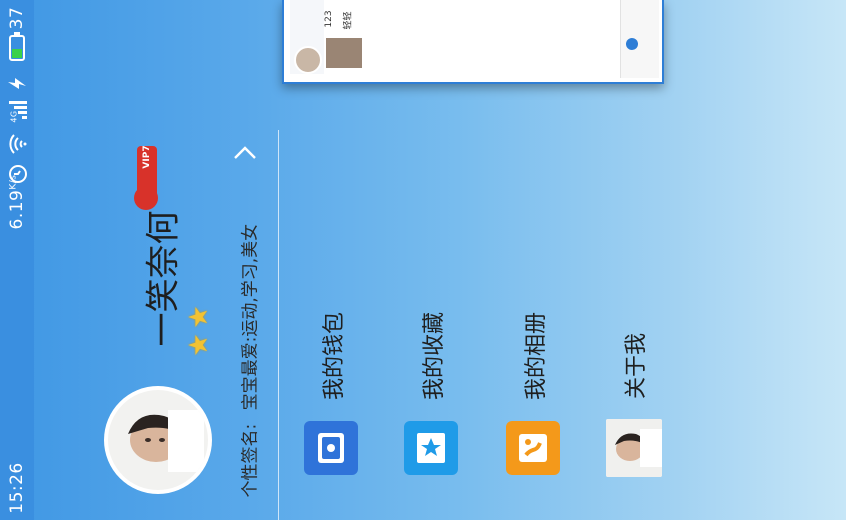 This screenshot has height=520, width=846. Describe the element at coordinates (634, 366) in the screenshot. I see `menu-about-label: 关于我` at that location.